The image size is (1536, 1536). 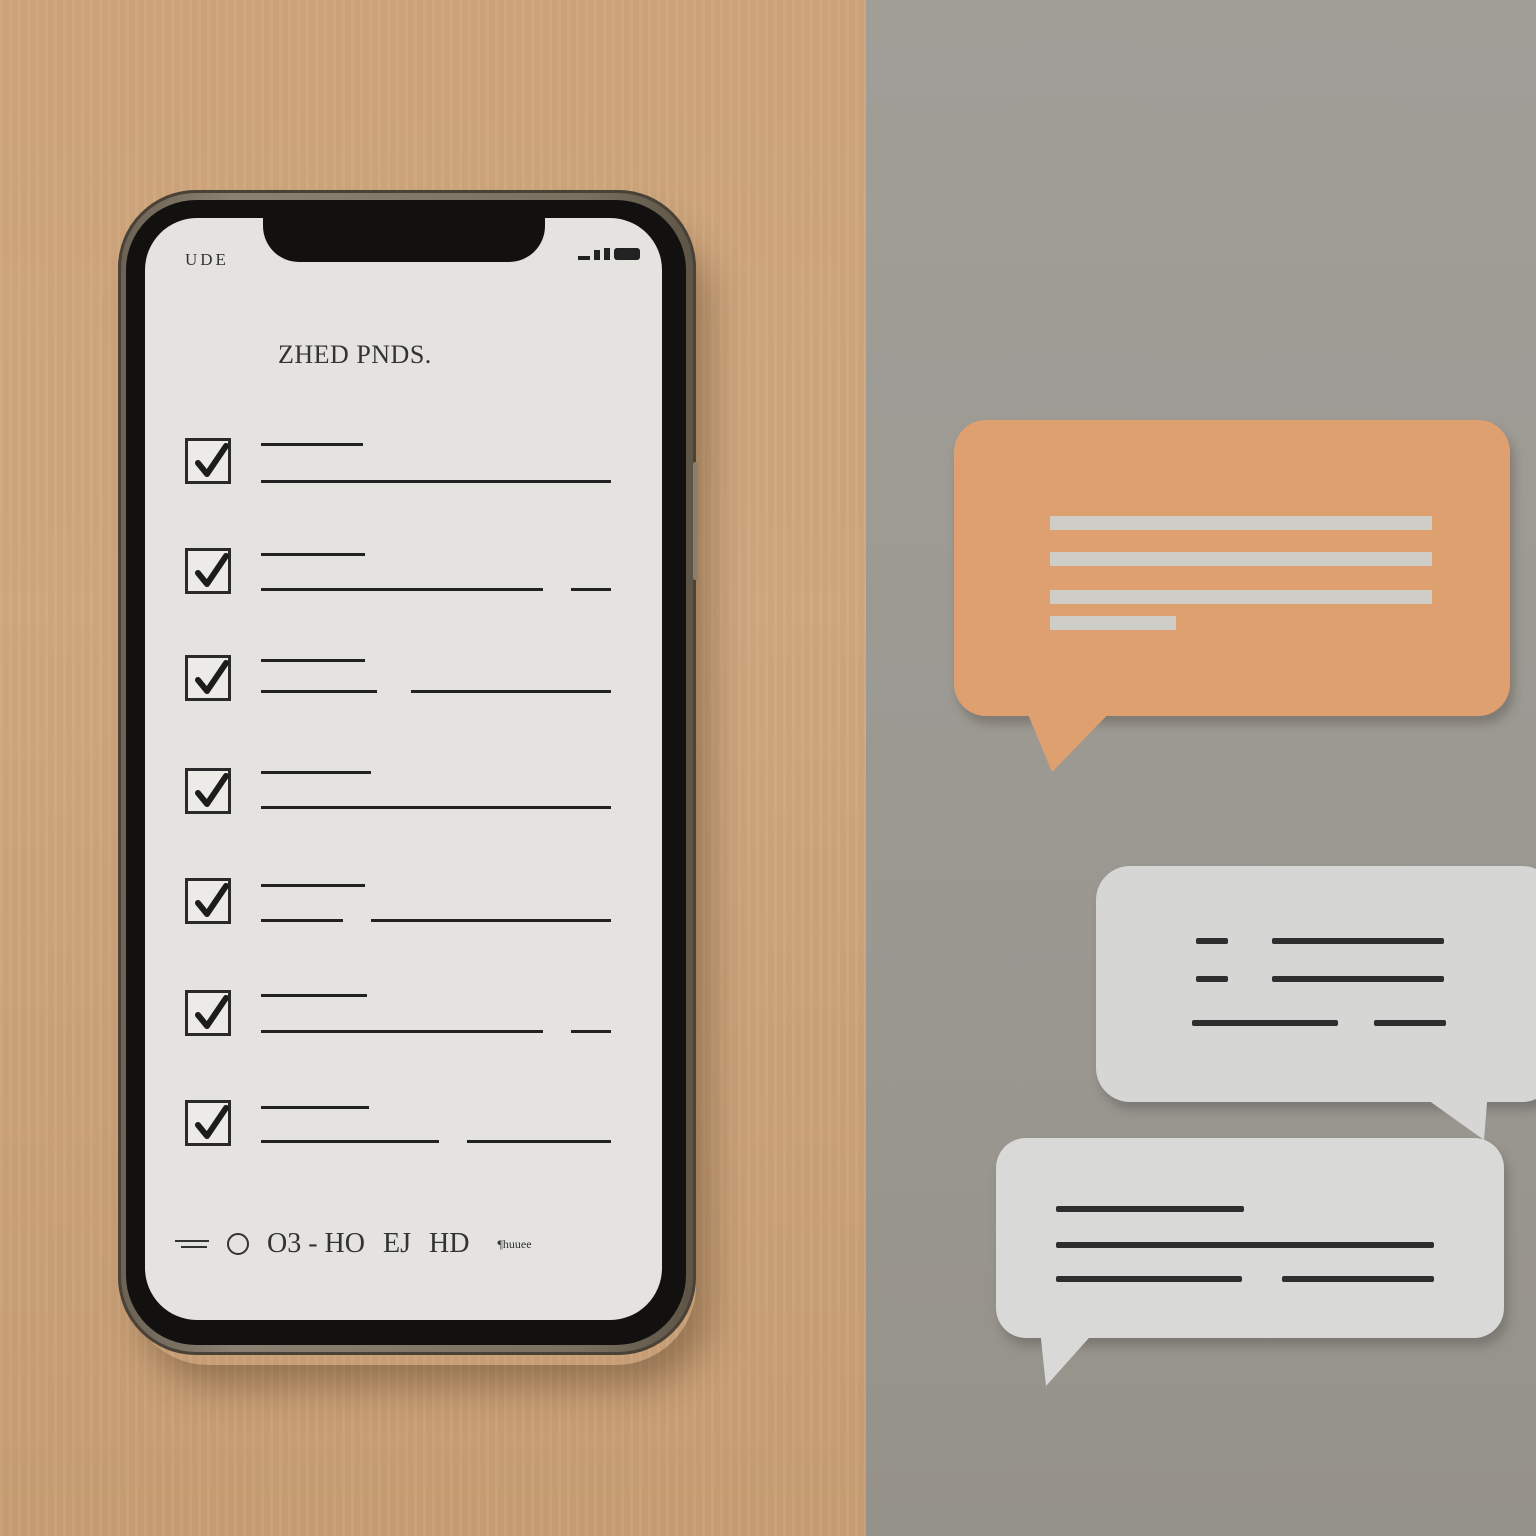 What do you see at coordinates (238, 1244) in the screenshot?
I see `alarm-icon` at bounding box center [238, 1244].